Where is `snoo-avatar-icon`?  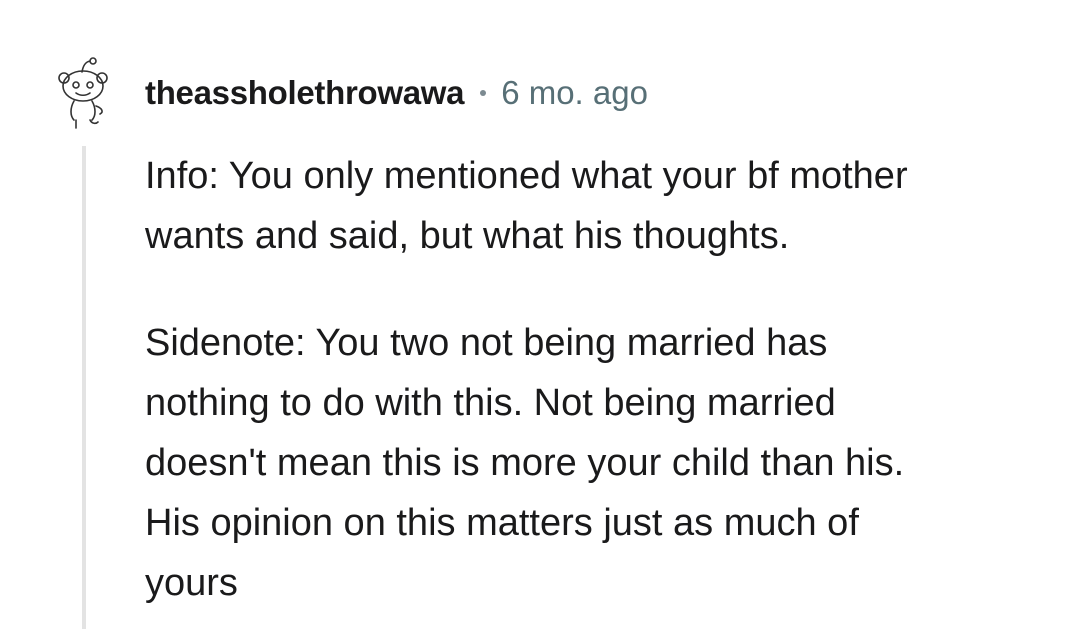 snoo-avatar-icon is located at coordinates (83, 93).